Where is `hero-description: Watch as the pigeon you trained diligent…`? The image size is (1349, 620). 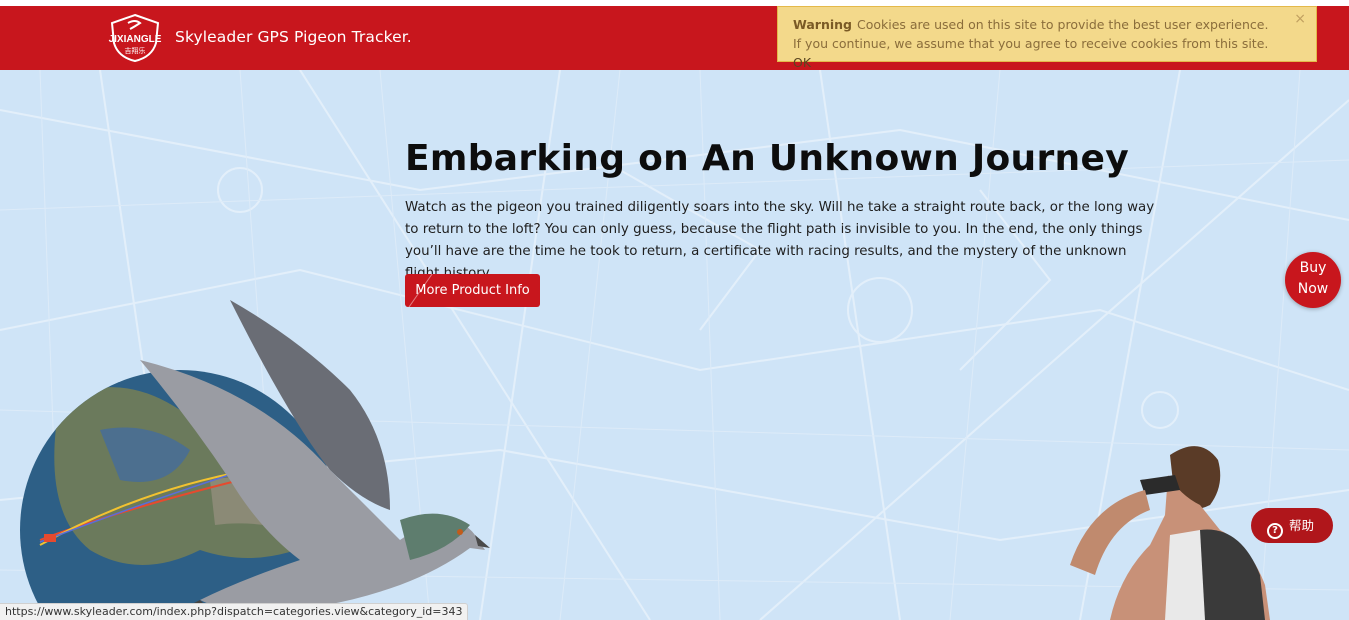
hero-description: Watch as the pigeon you trained diligent… is located at coordinates (780, 240).